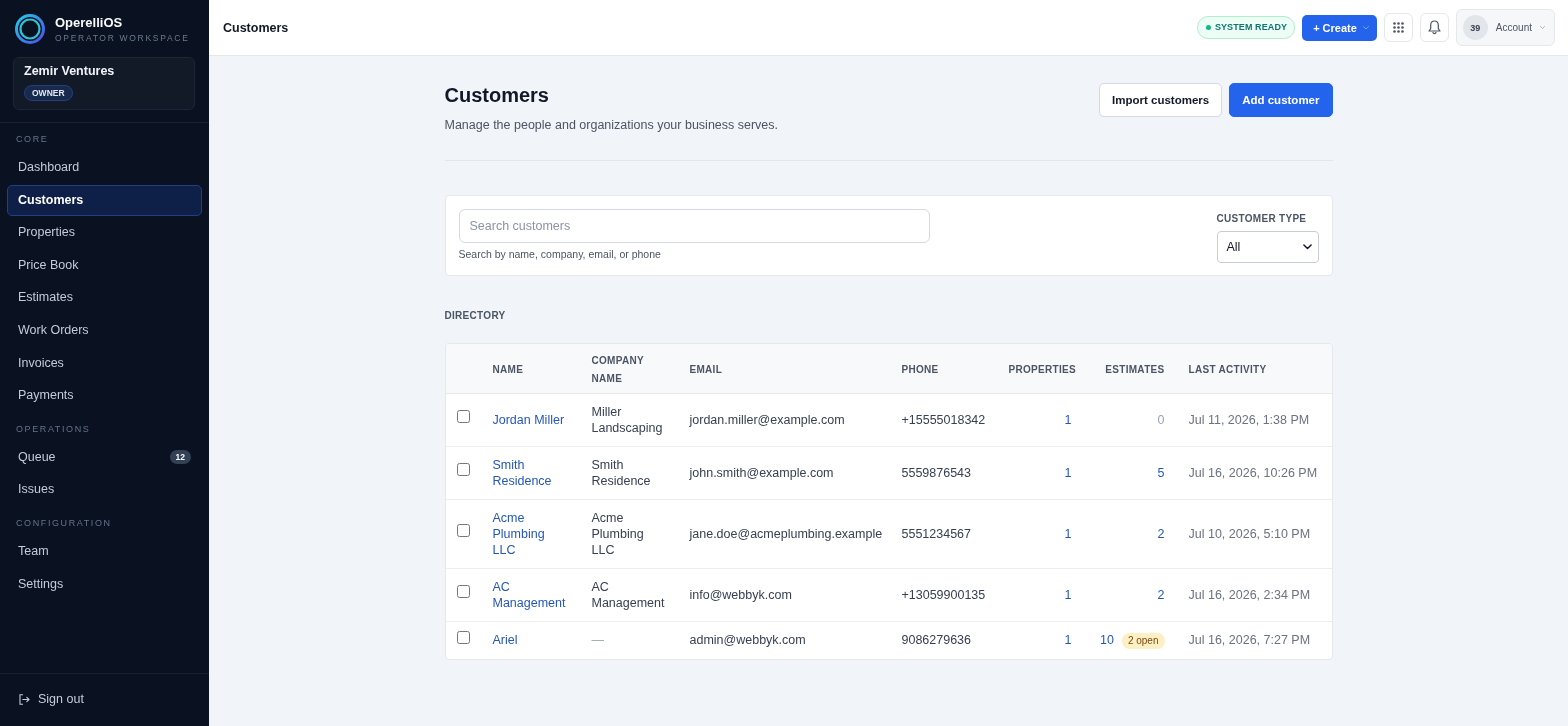 The width and height of the screenshot is (1568, 726). I want to click on phone-text: 5551234567, so click(936, 533).